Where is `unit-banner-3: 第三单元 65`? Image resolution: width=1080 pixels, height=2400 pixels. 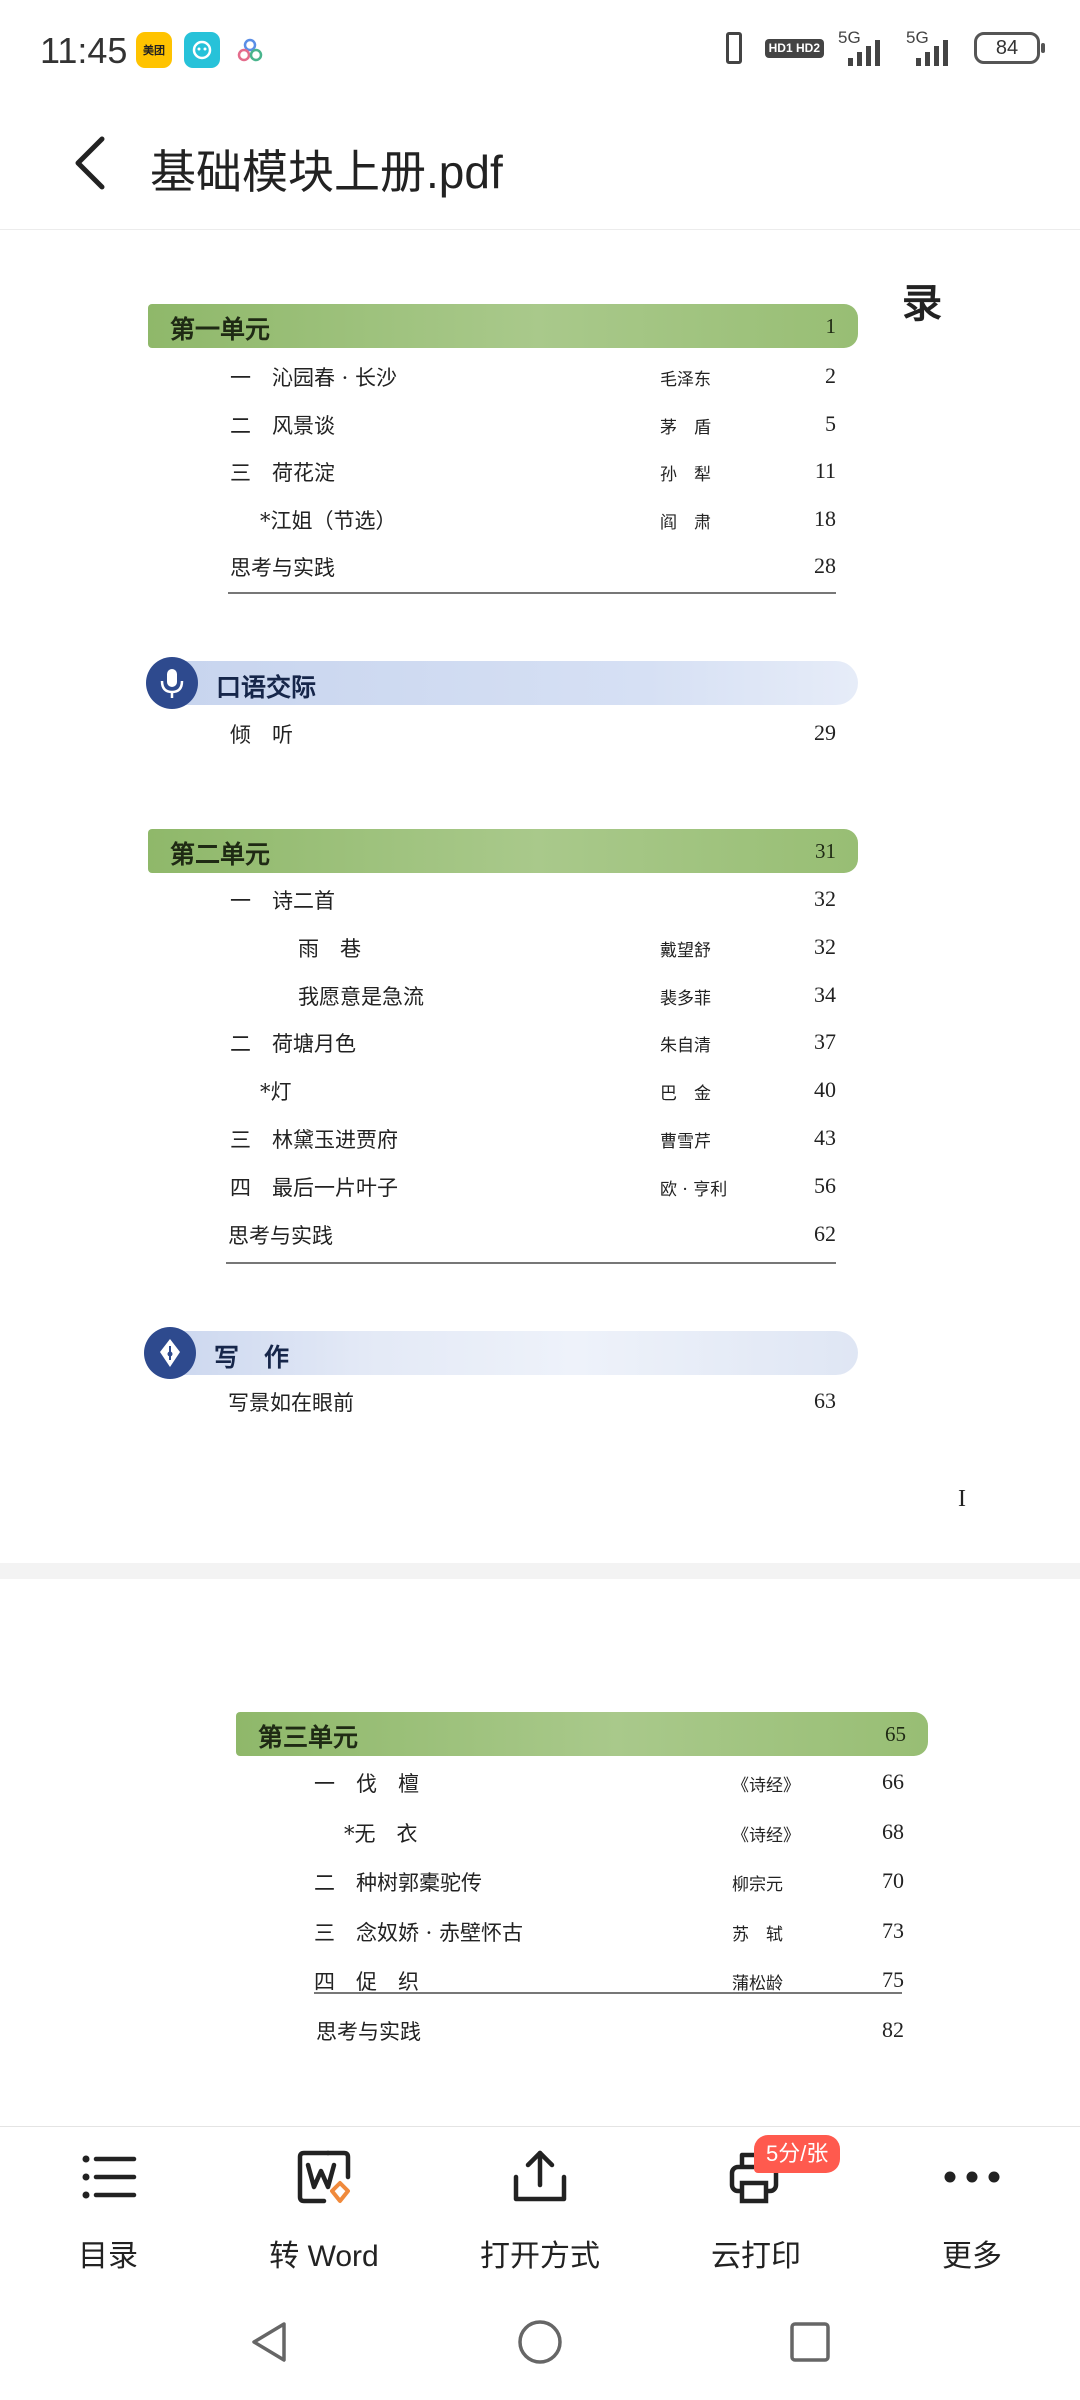 unit-banner-3: 第三单元 65 is located at coordinates (582, 1734).